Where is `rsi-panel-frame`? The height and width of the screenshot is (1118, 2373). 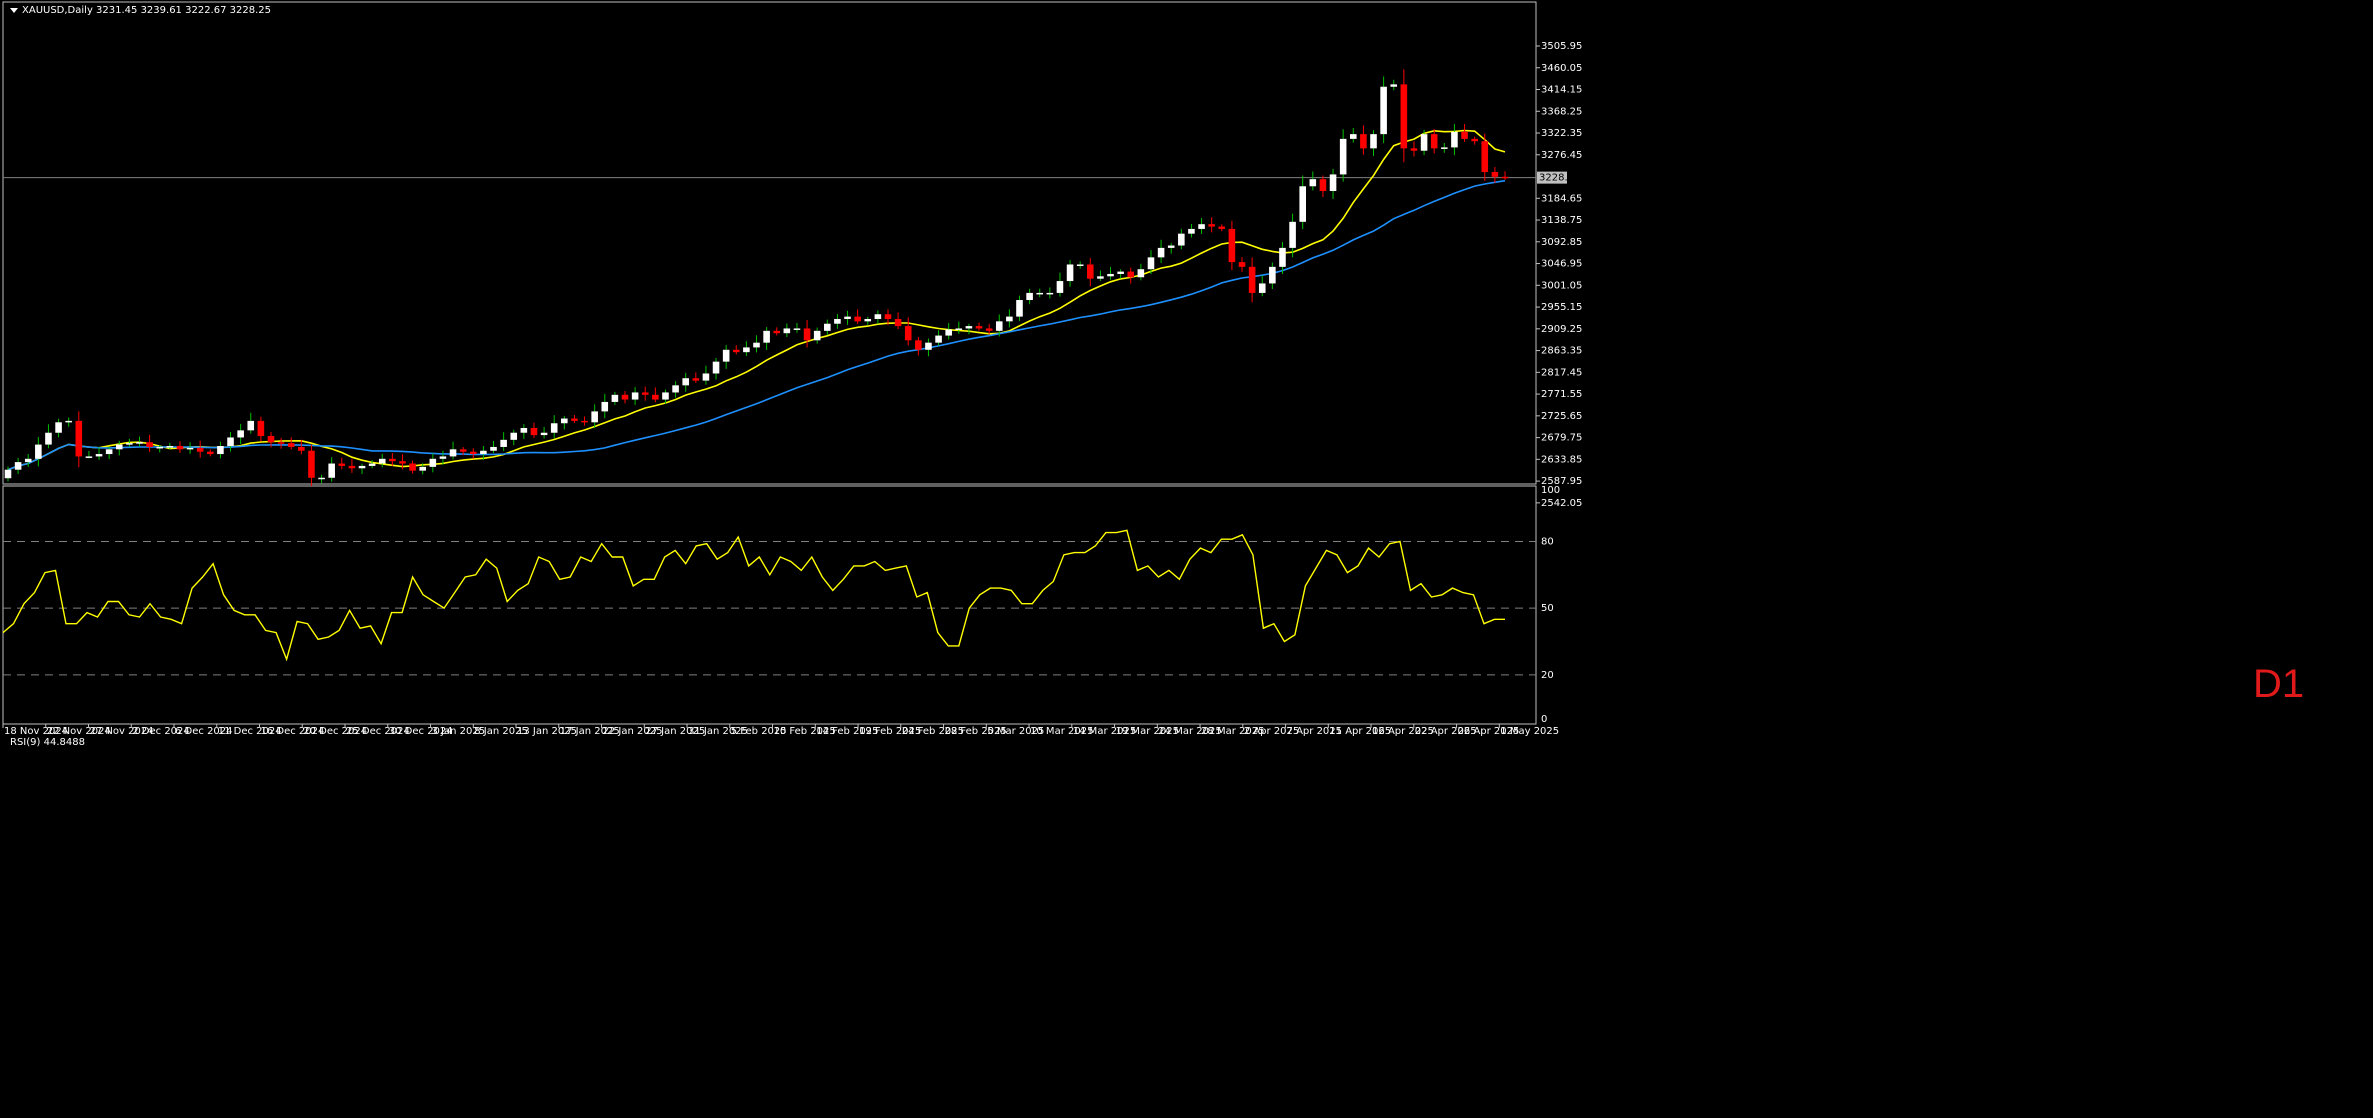 rsi-panel-frame is located at coordinates (769, 605).